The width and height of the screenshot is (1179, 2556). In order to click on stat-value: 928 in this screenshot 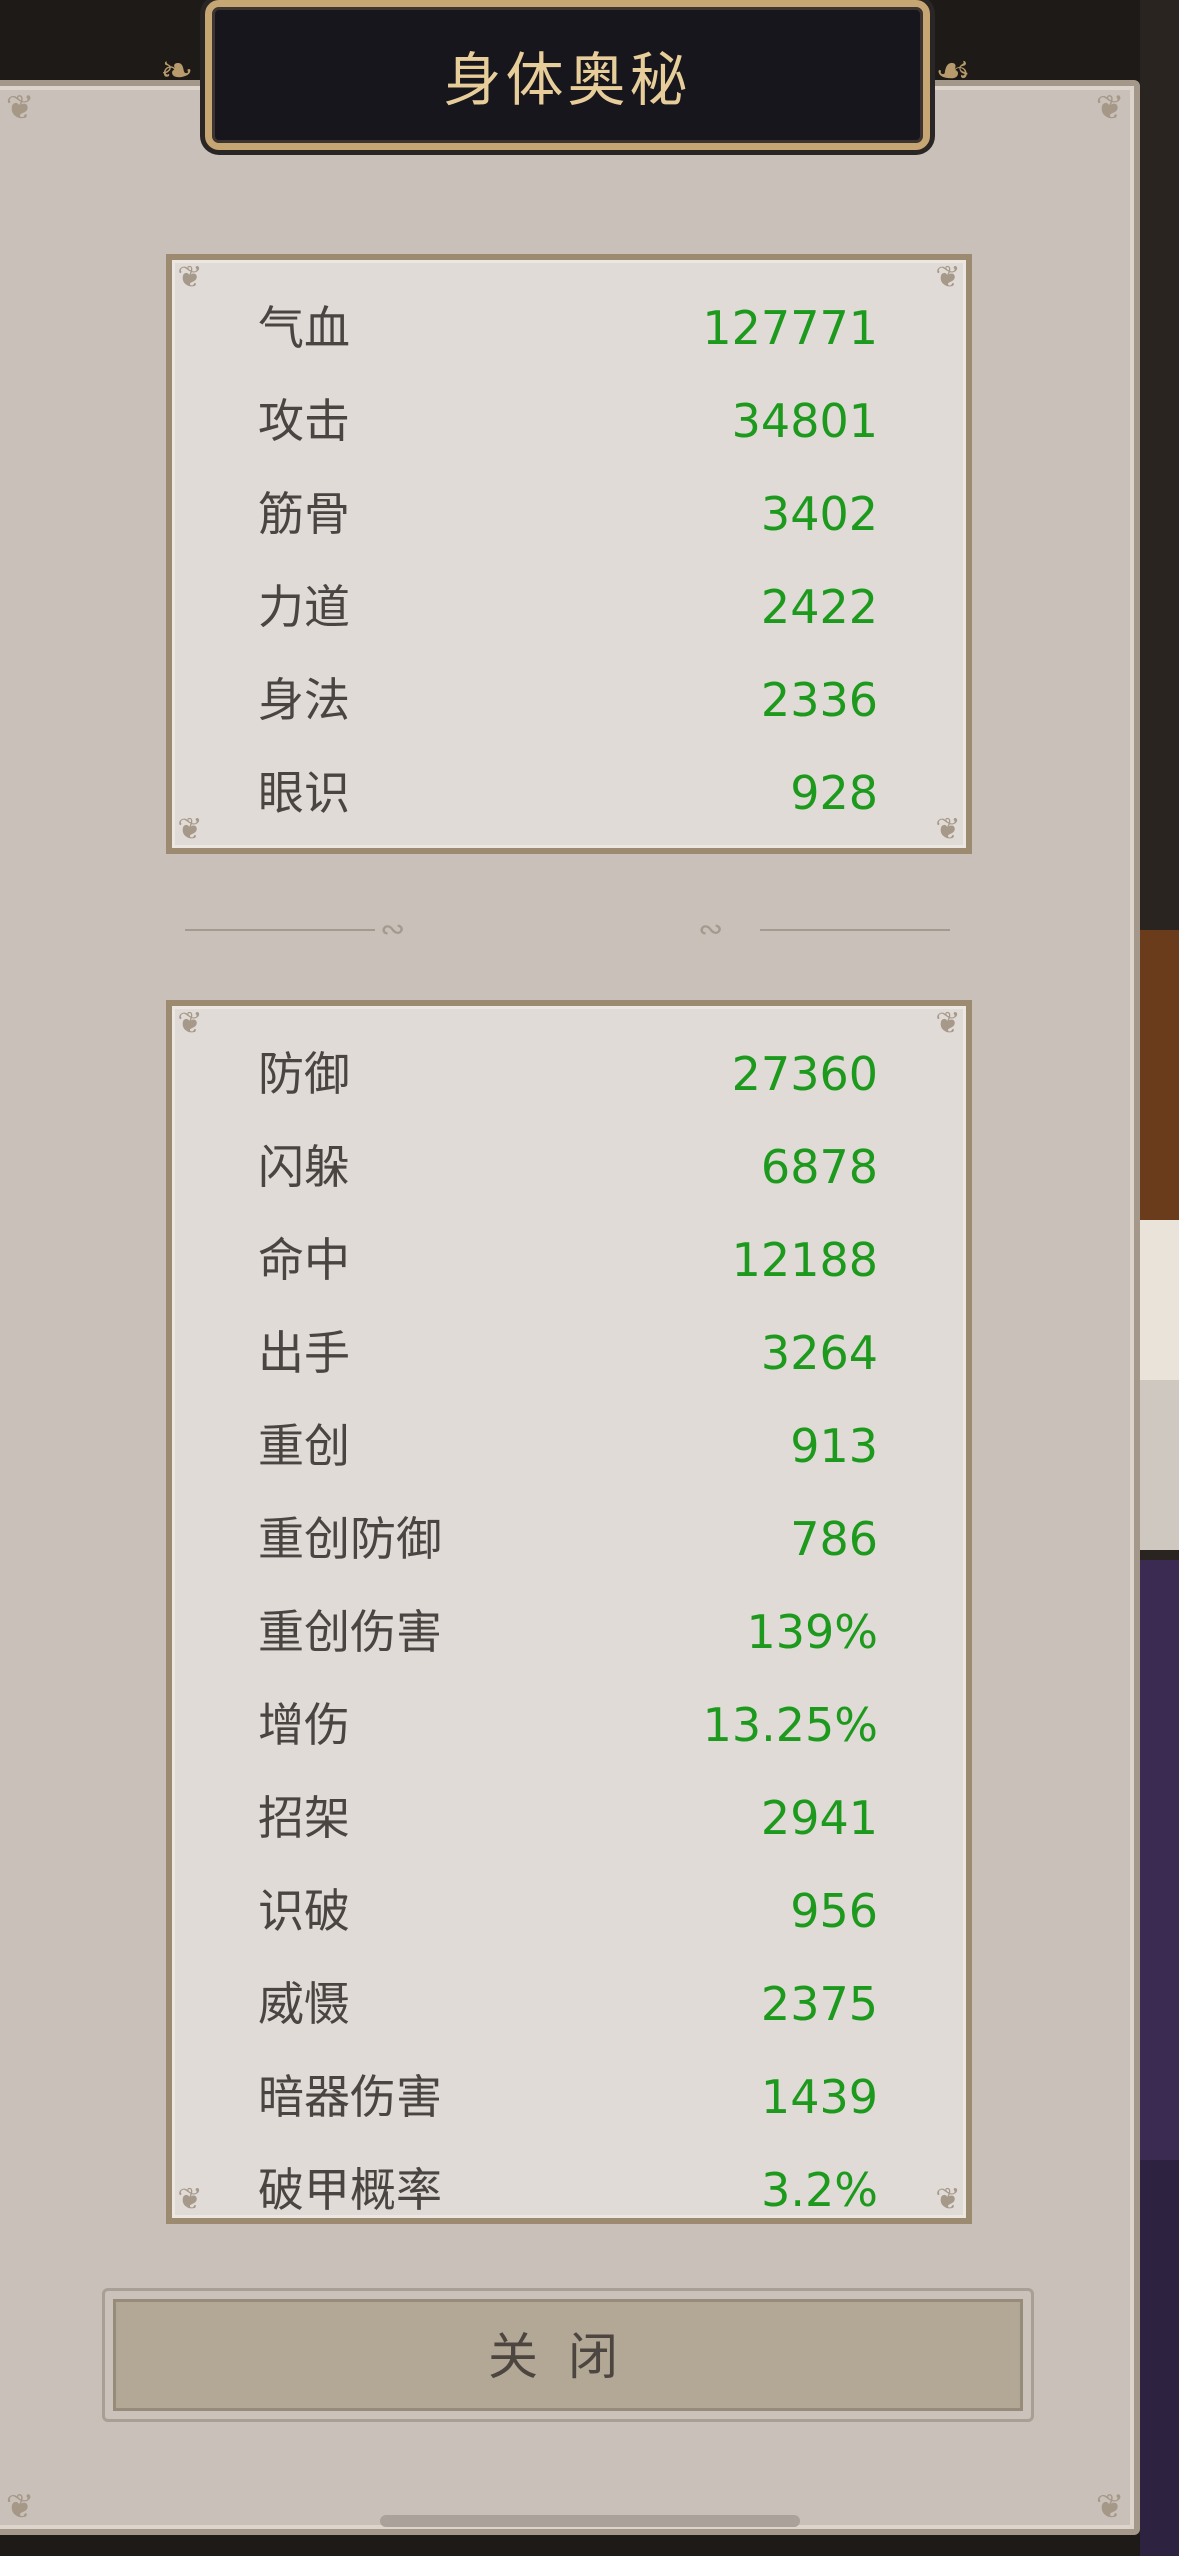, I will do `click(834, 793)`.